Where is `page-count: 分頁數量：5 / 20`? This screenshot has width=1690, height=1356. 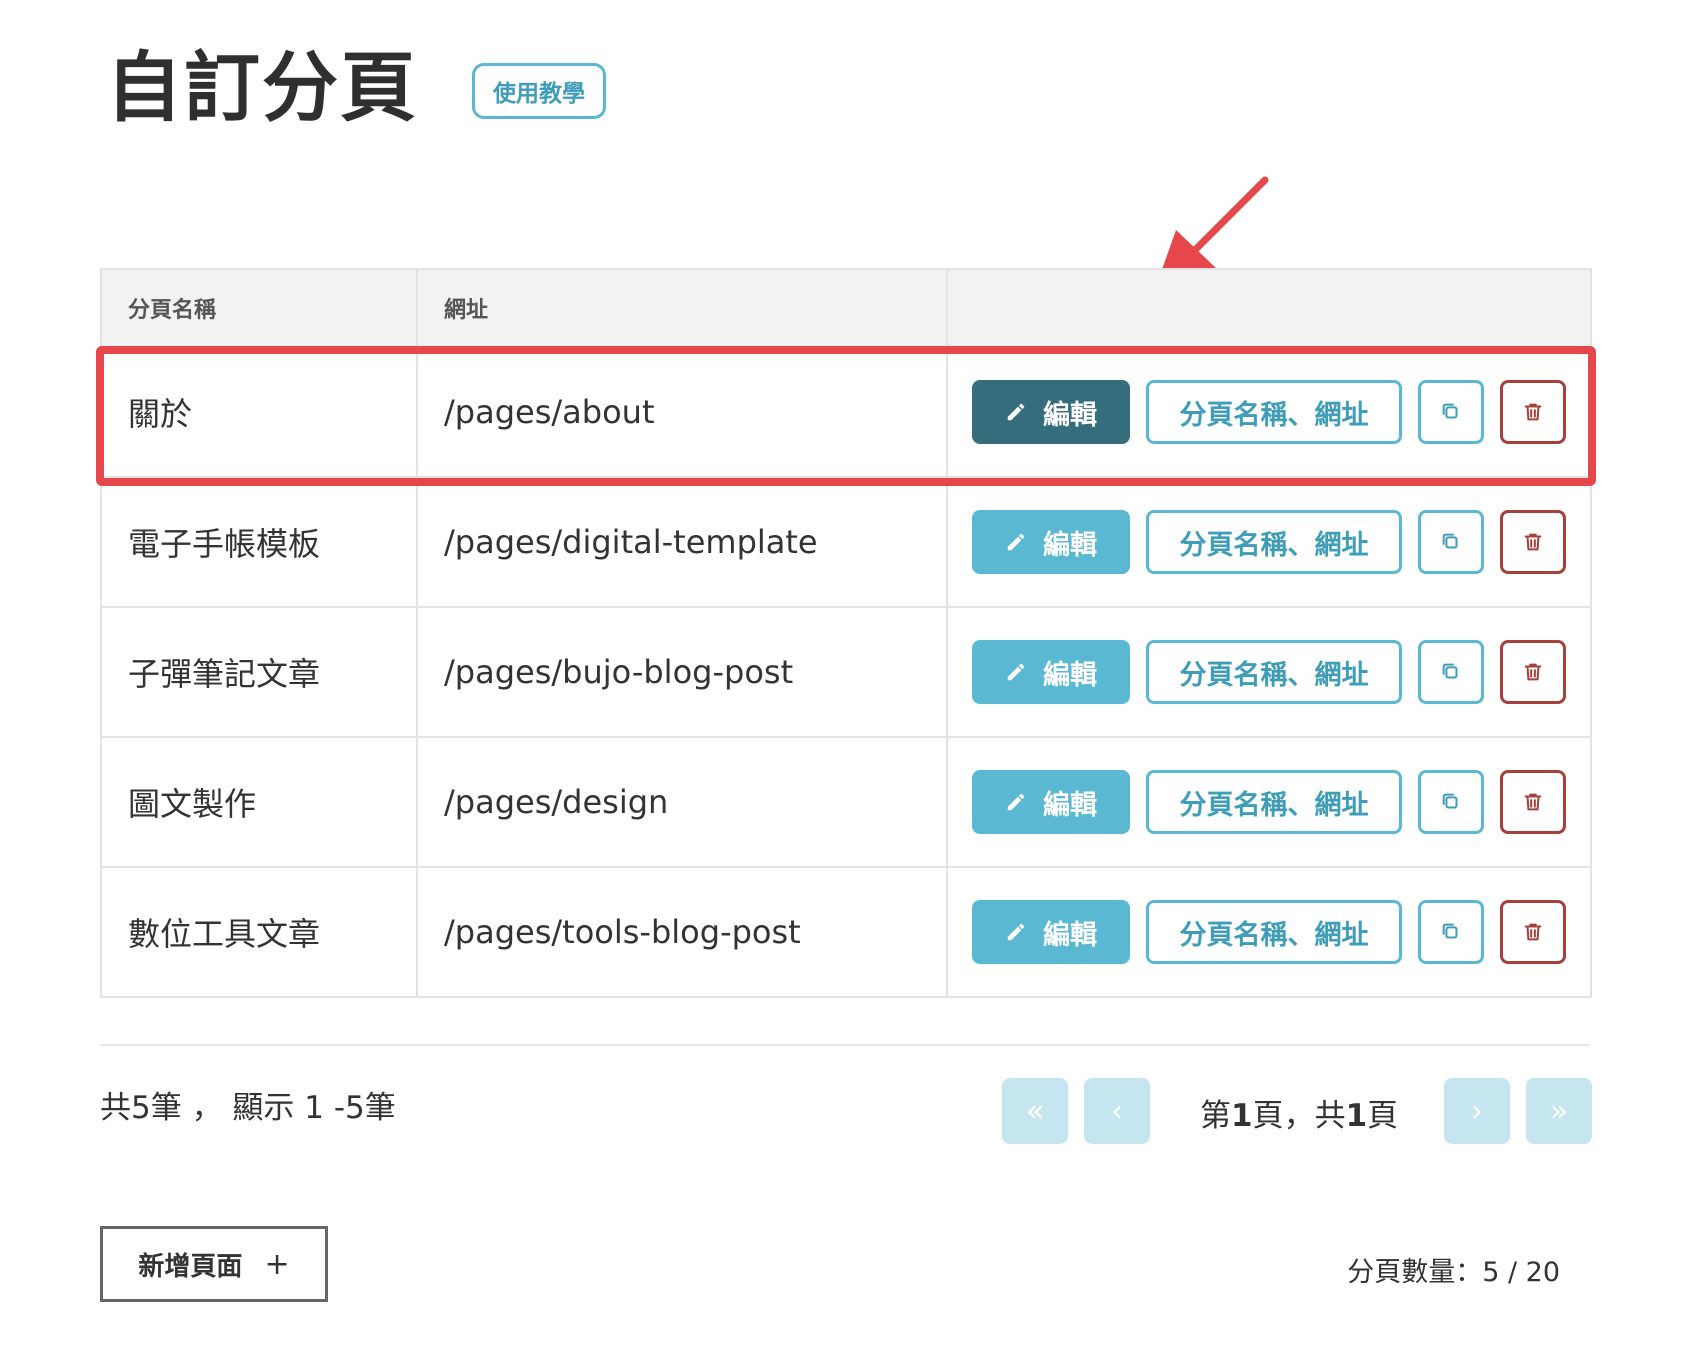
page-count: 分頁數量：5 / 20 is located at coordinates (1453, 1272).